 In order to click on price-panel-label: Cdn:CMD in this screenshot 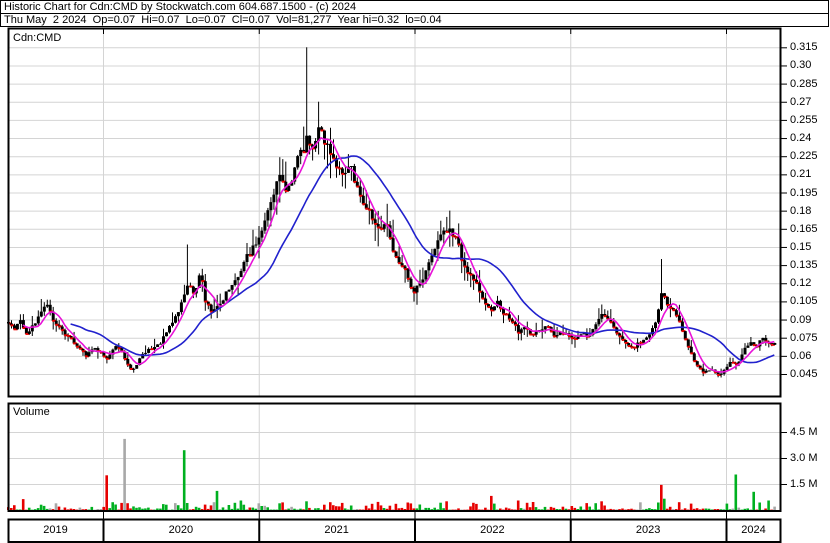, I will do `click(37, 38)`.